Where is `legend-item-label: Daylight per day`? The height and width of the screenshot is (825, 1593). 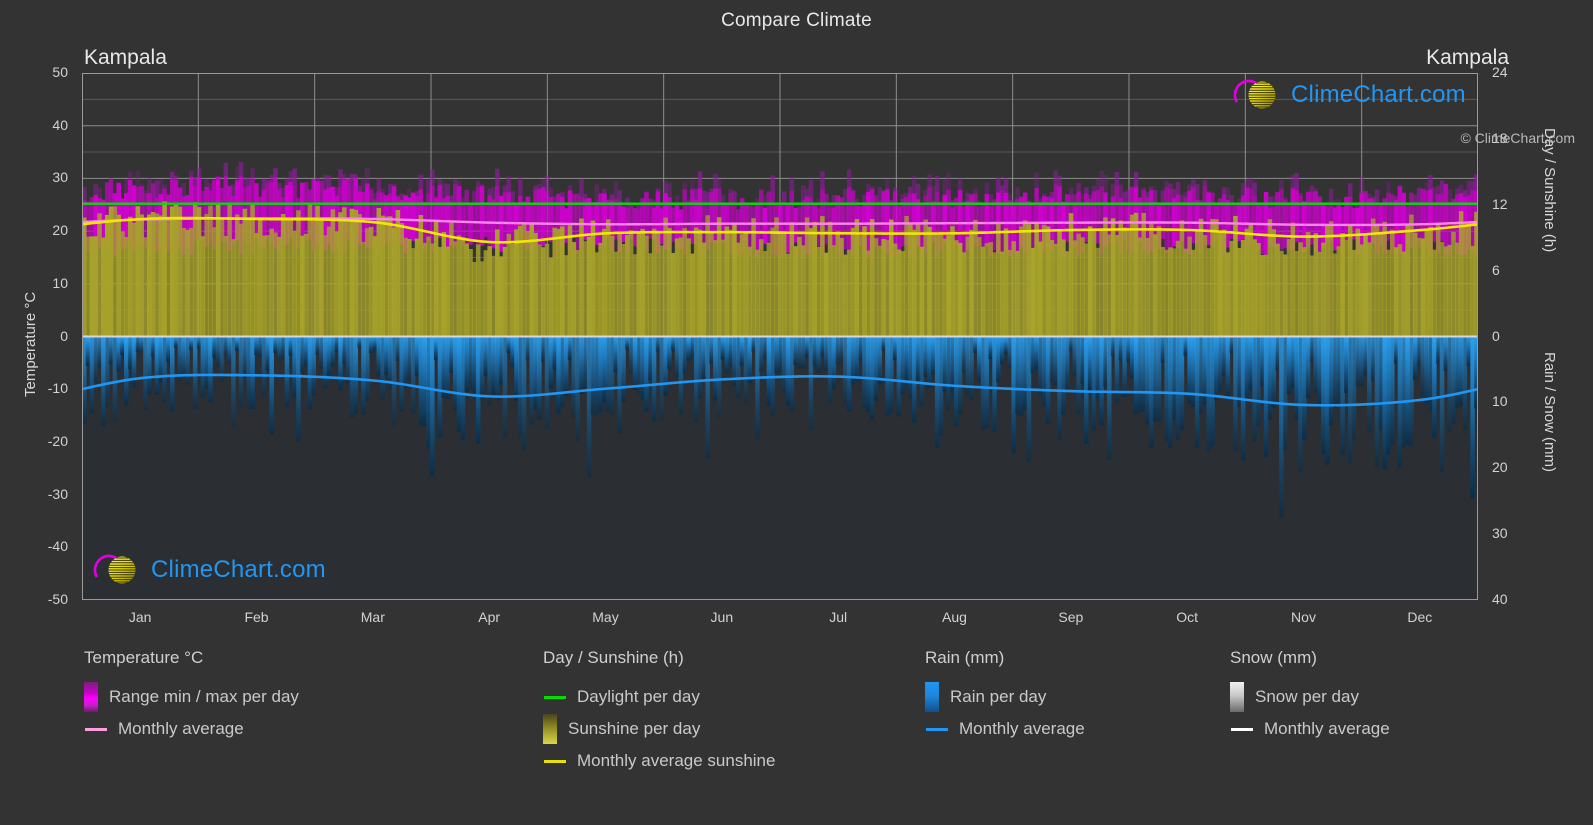
legend-item-label: Daylight per day is located at coordinates (638, 696).